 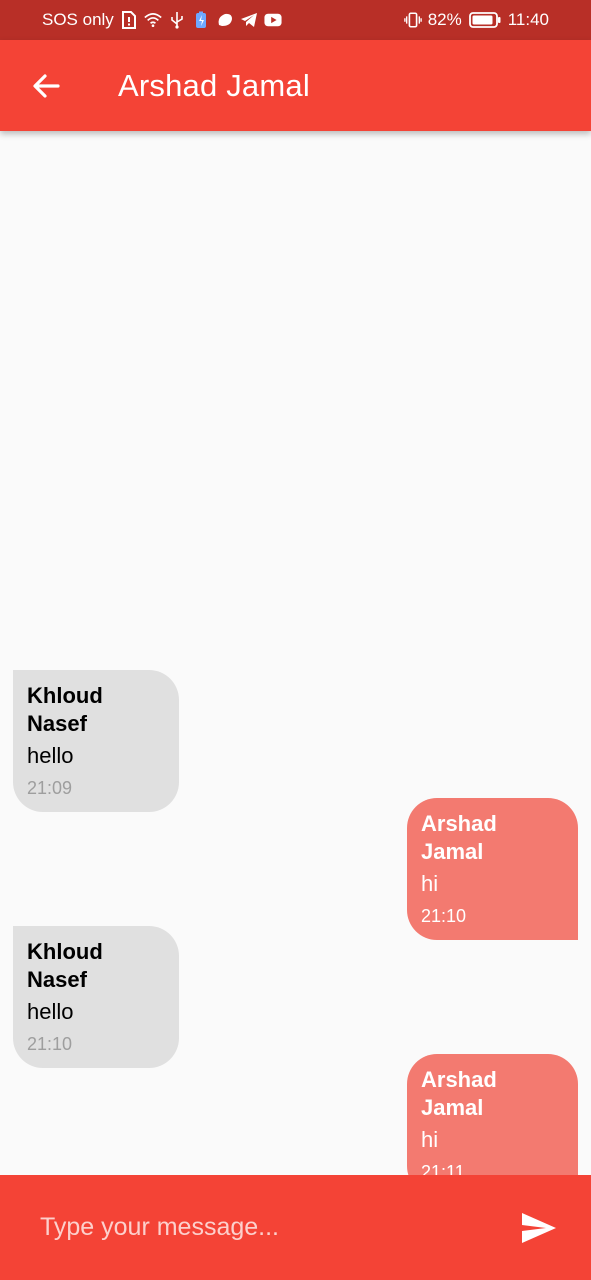 What do you see at coordinates (249, 20) in the screenshot?
I see `telegram-icon` at bounding box center [249, 20].